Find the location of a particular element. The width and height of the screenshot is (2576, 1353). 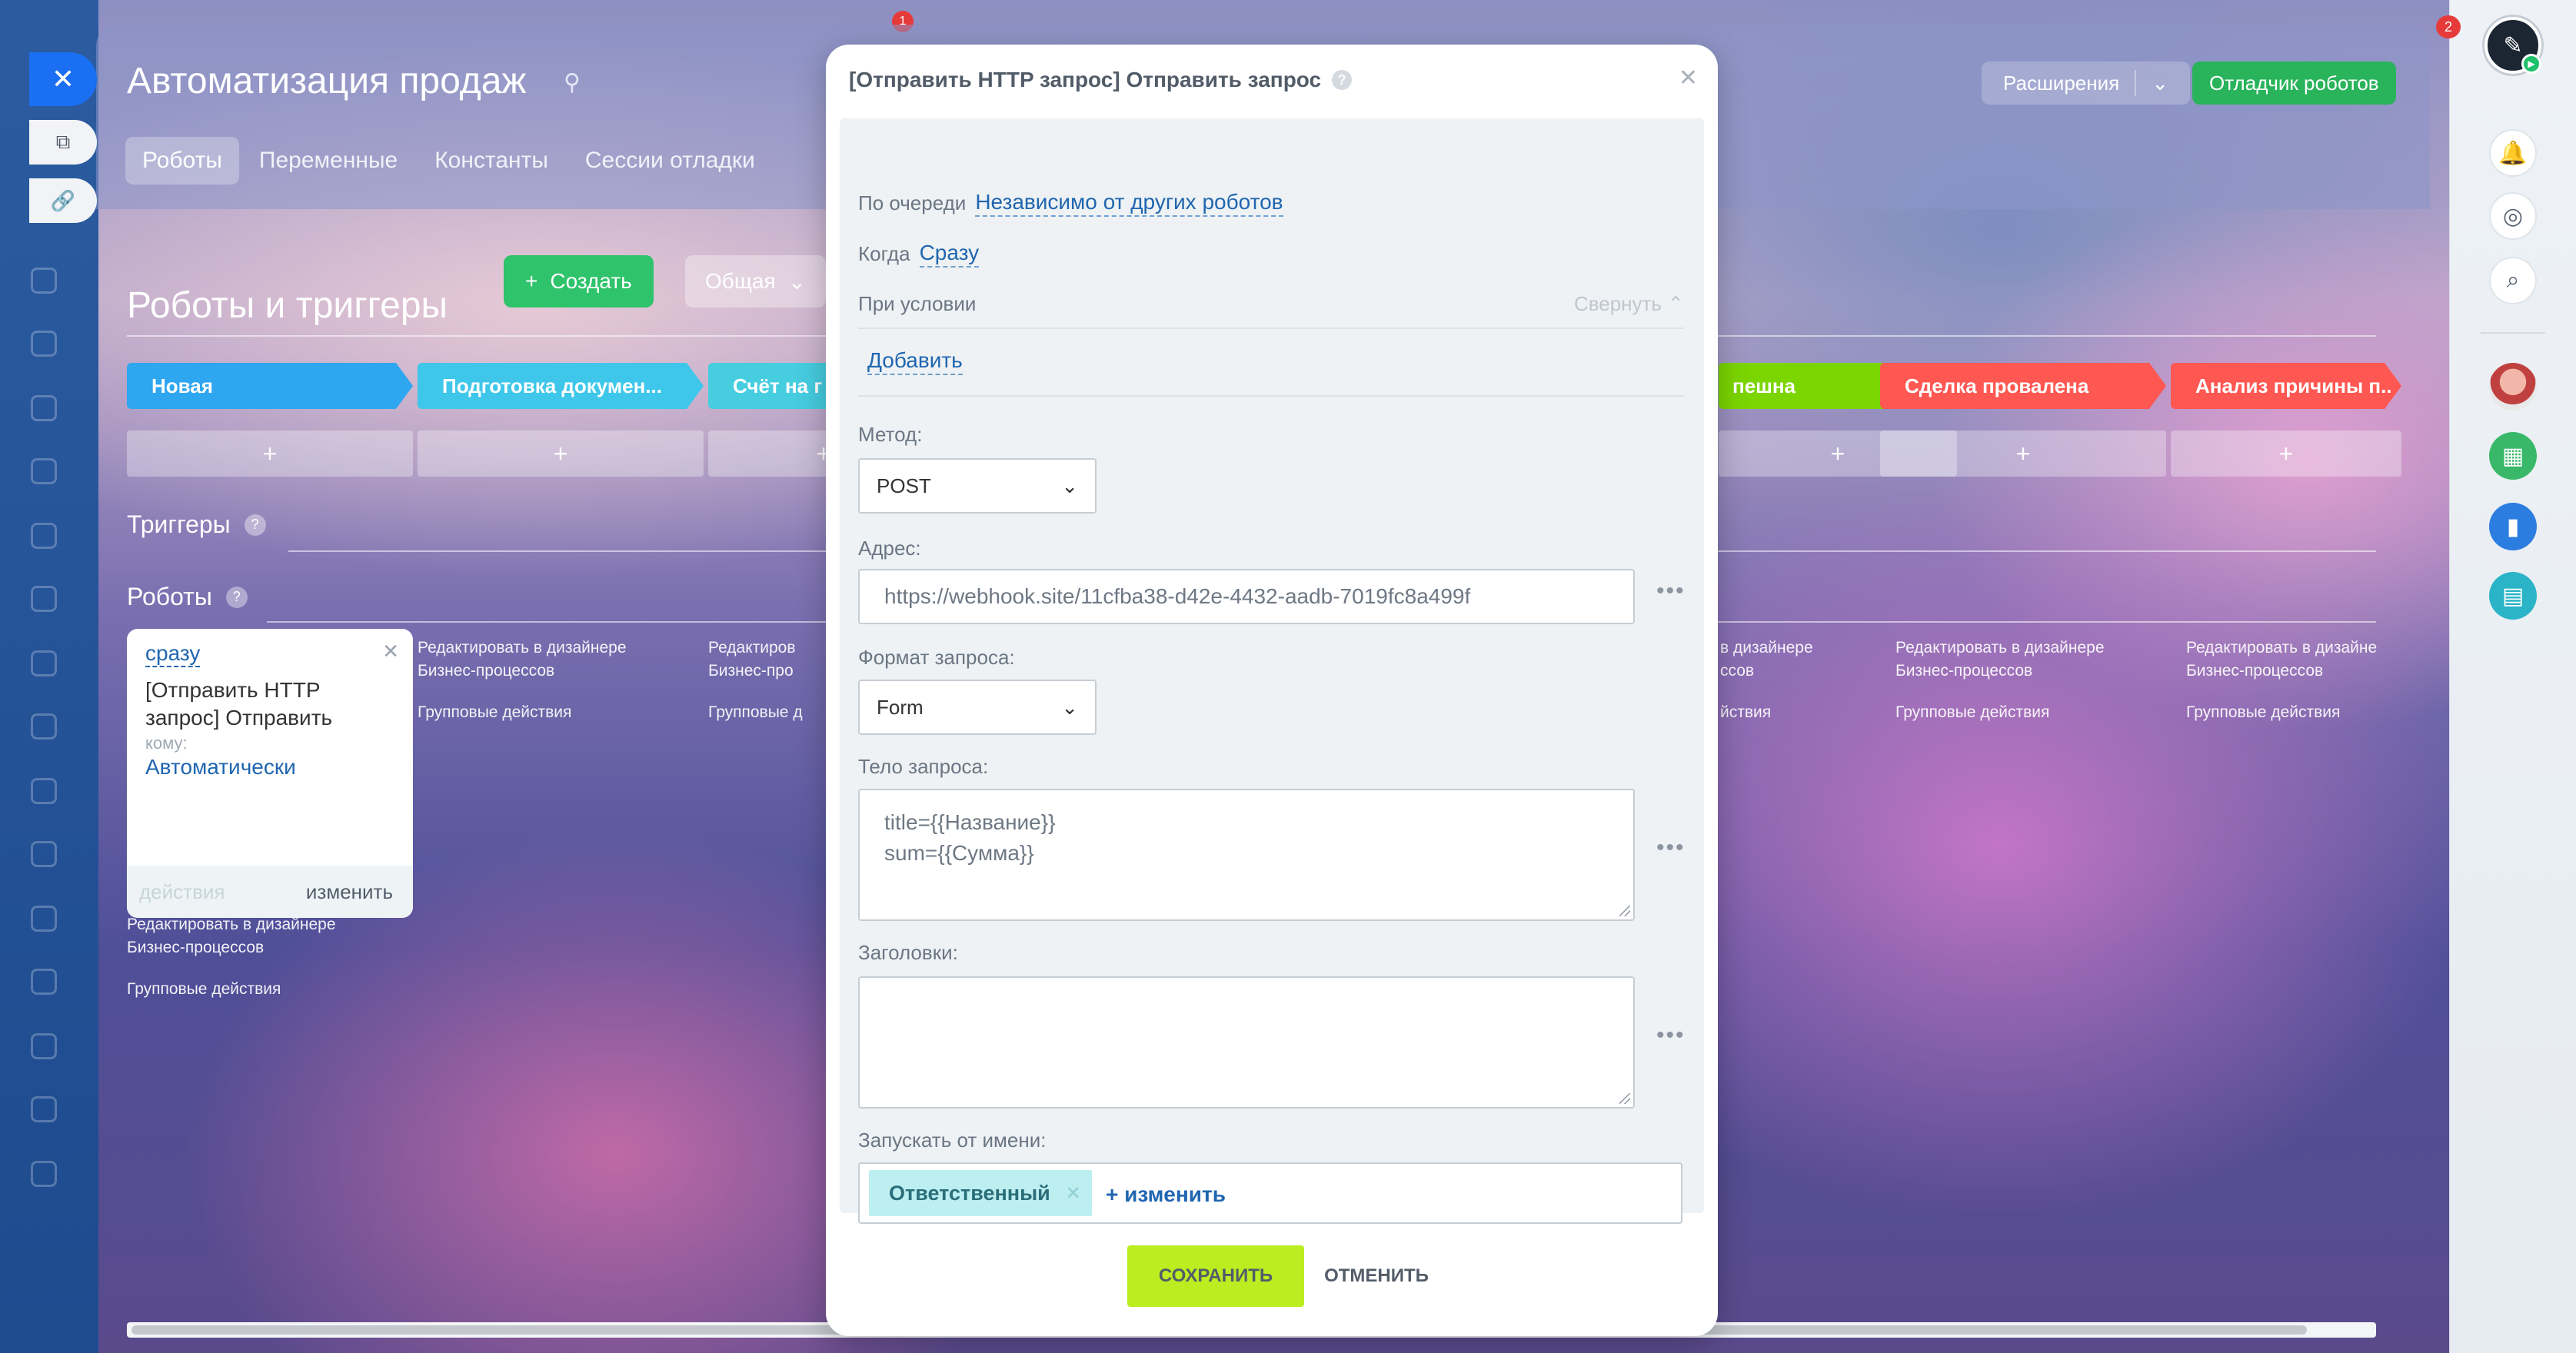

add-condition-row: Добавить is located at coordinates (915, 361).